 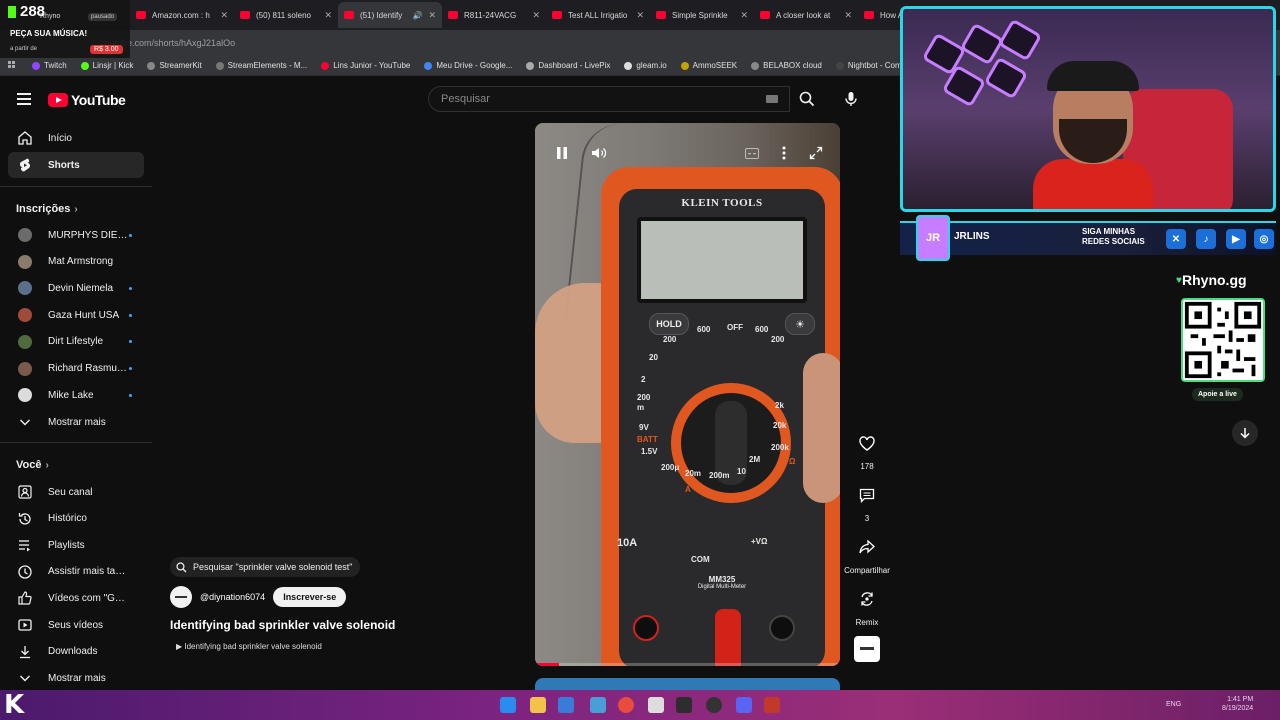 I want to click on sidebar-item-subscription: Devin Niemela, so click(x=76, y=288).